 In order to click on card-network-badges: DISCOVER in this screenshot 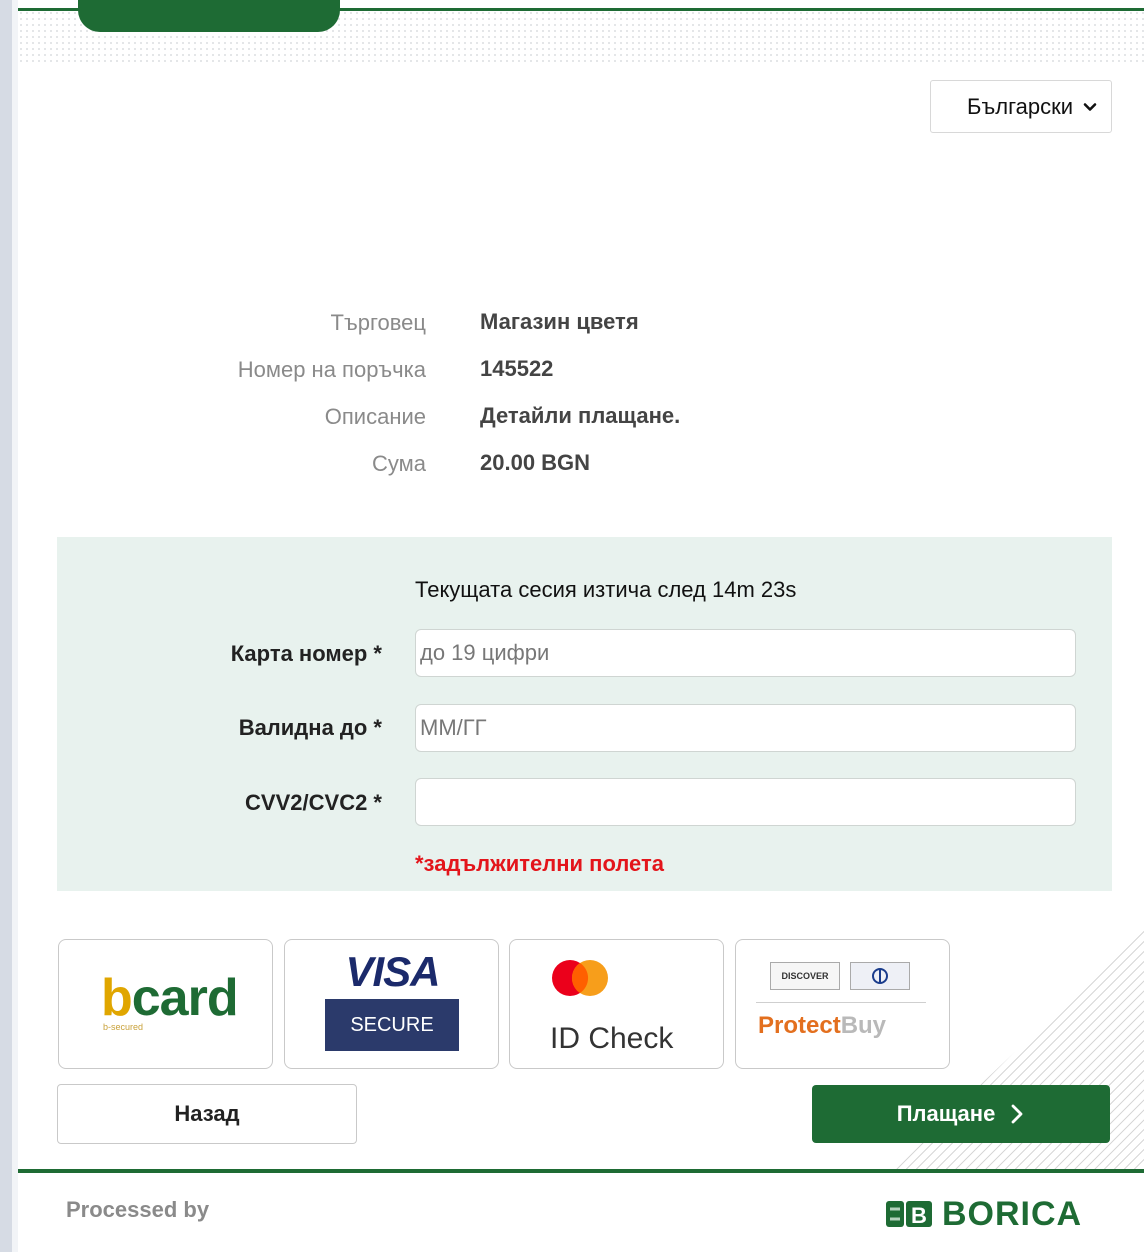, I will do `click(840, 976)`.